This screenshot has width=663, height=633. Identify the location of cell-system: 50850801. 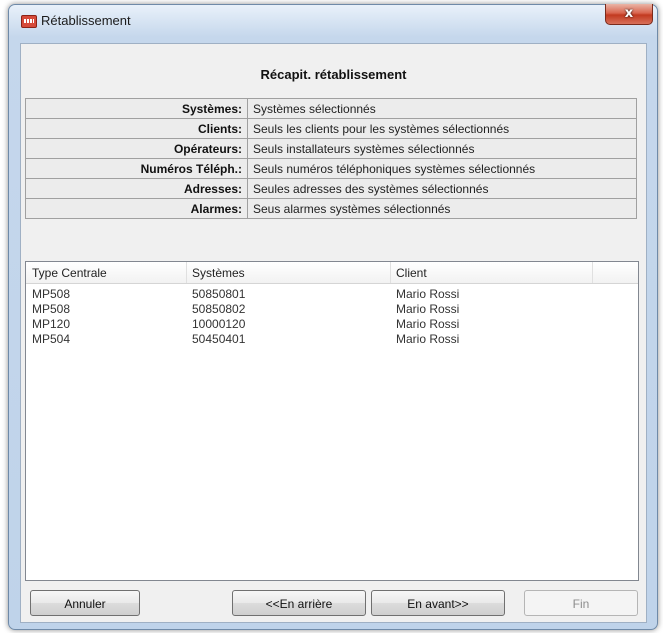
(219, 294).